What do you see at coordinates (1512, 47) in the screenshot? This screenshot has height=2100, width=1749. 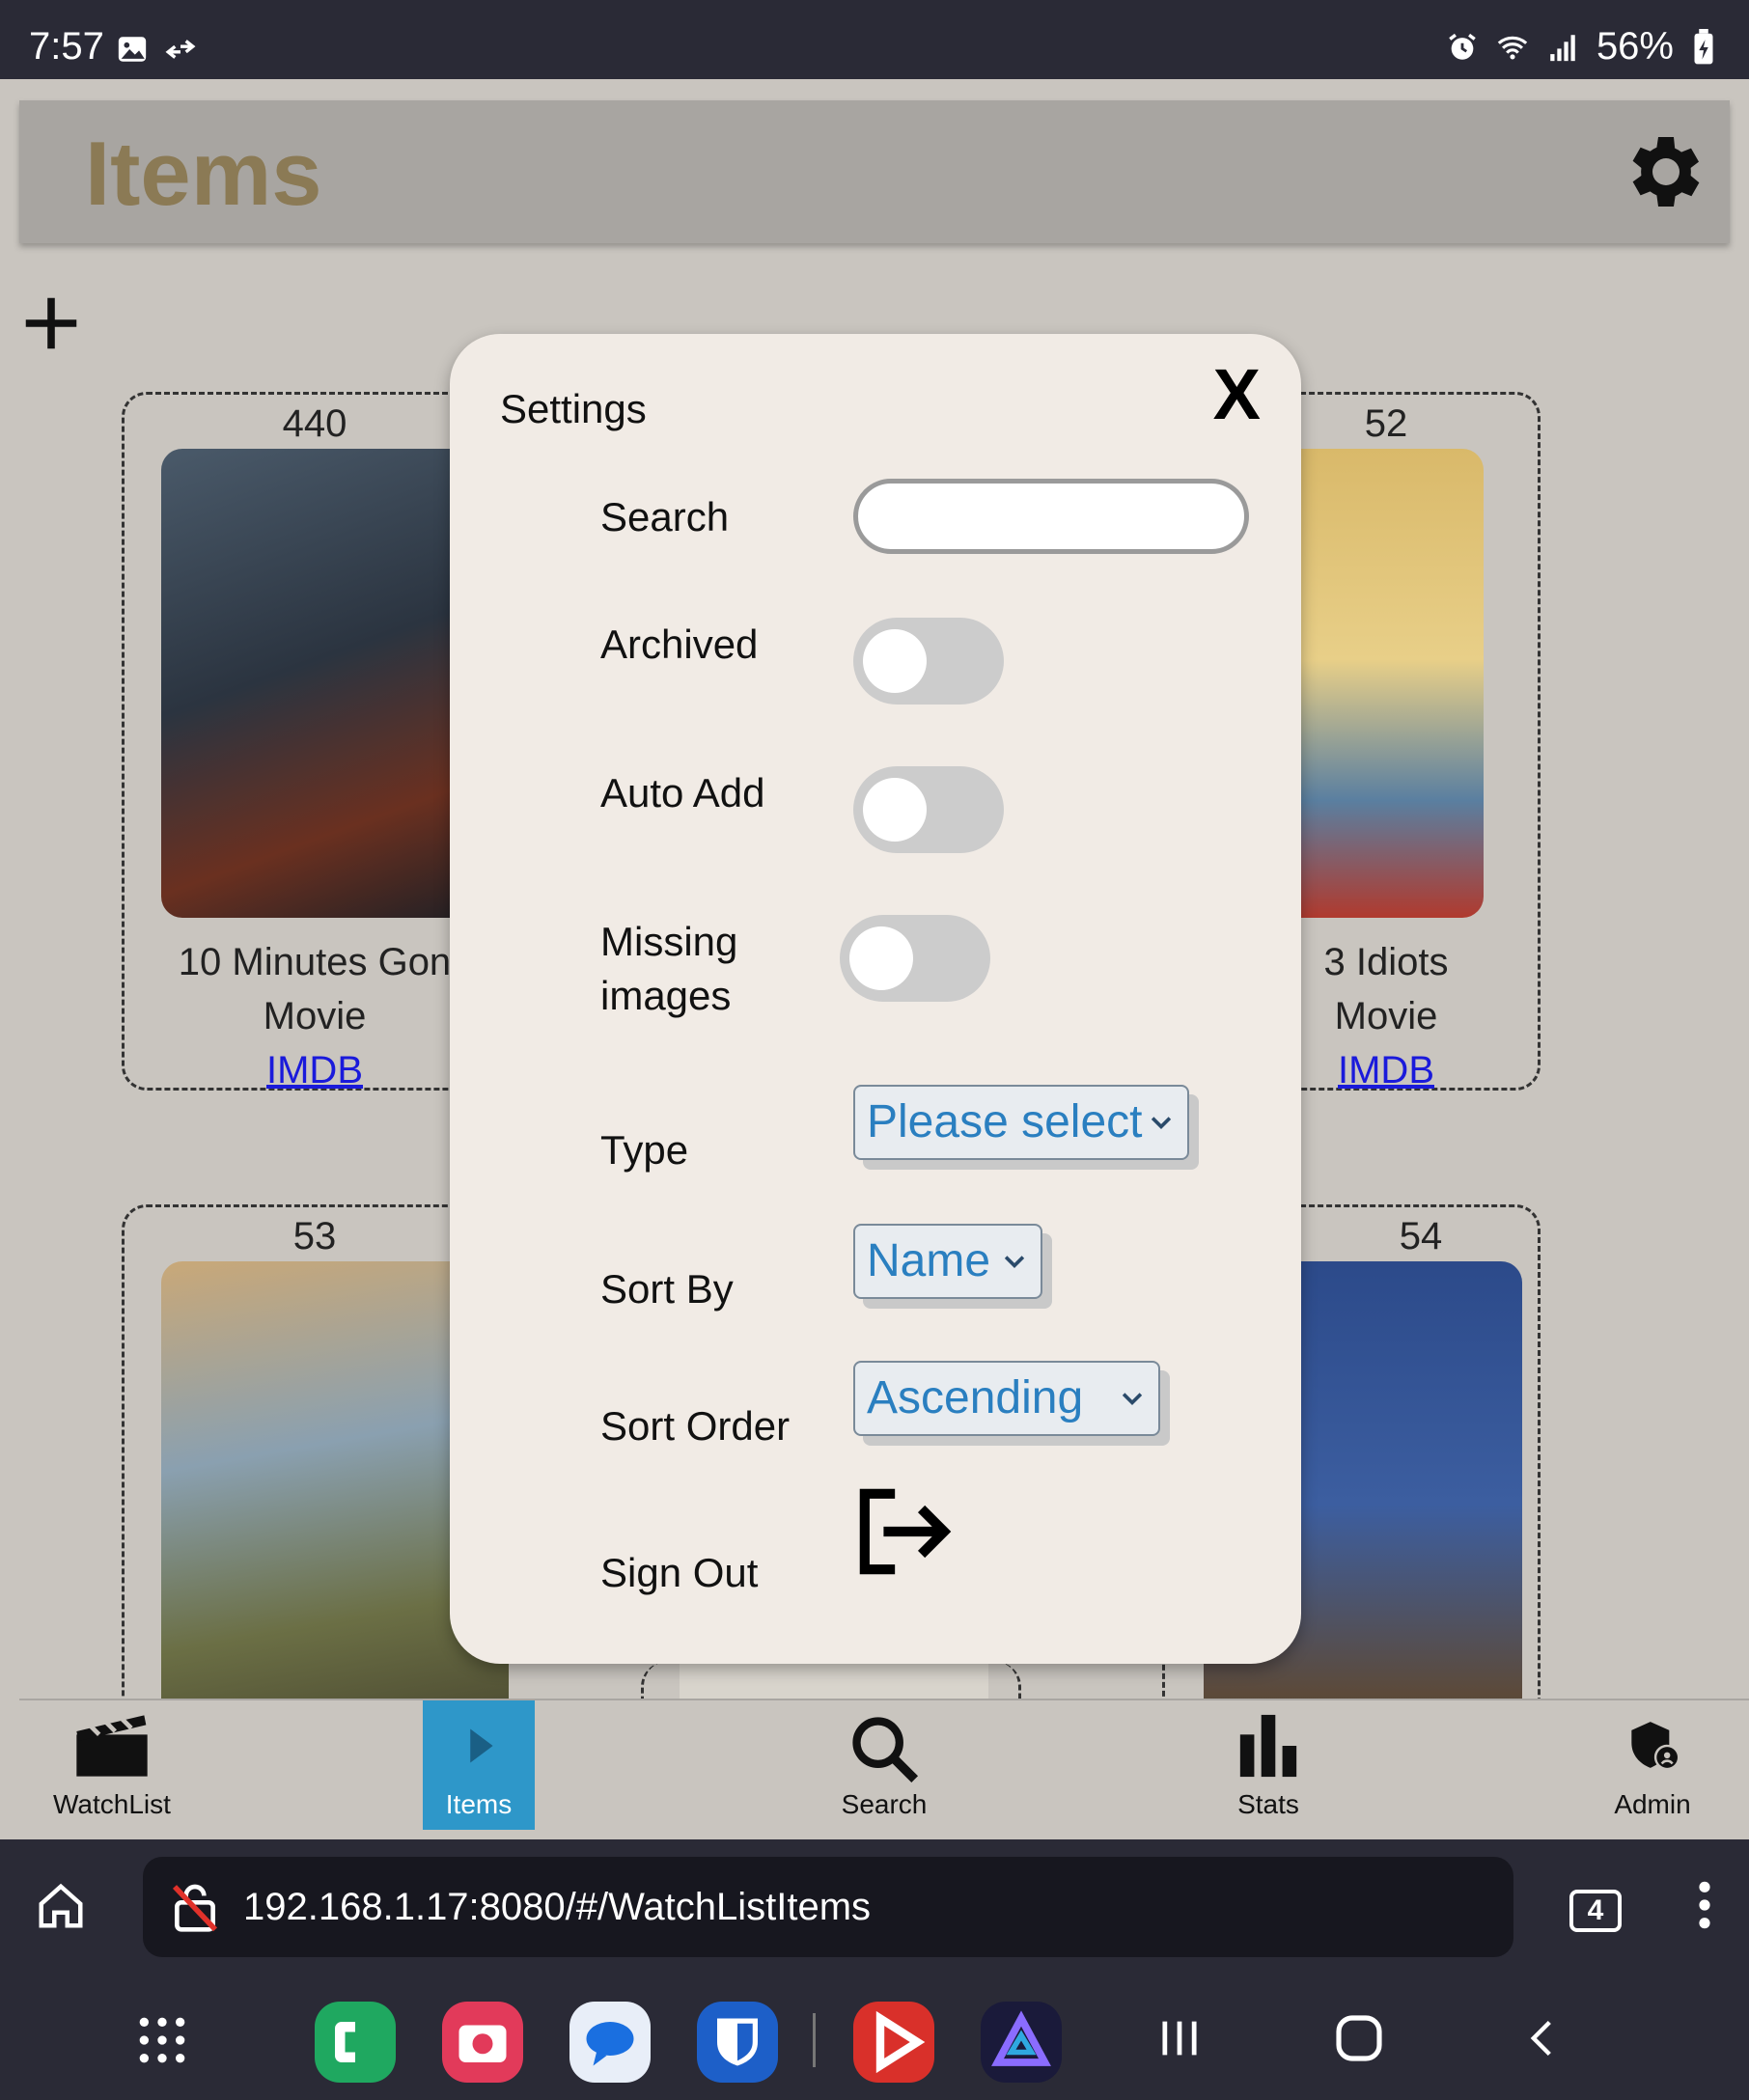 I see `wifi-icon` at bounding box center [1512, 47].